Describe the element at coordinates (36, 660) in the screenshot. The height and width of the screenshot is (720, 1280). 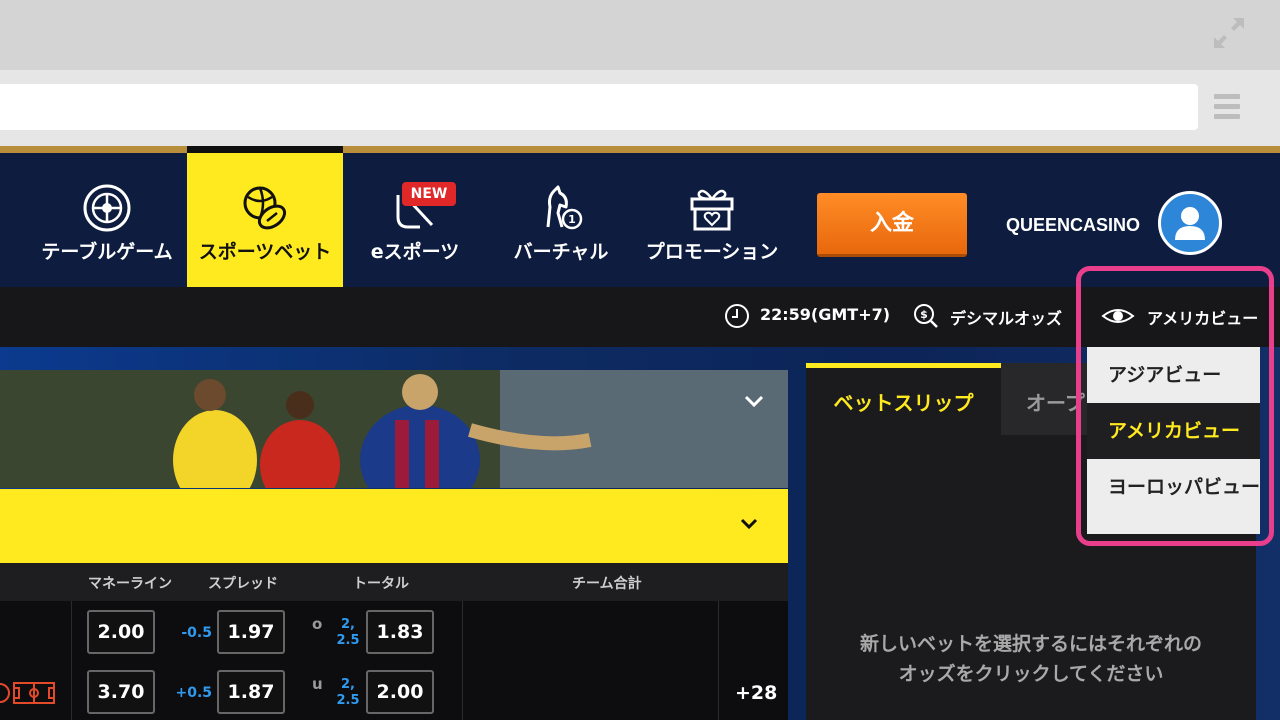
I see `team-column` at that location.